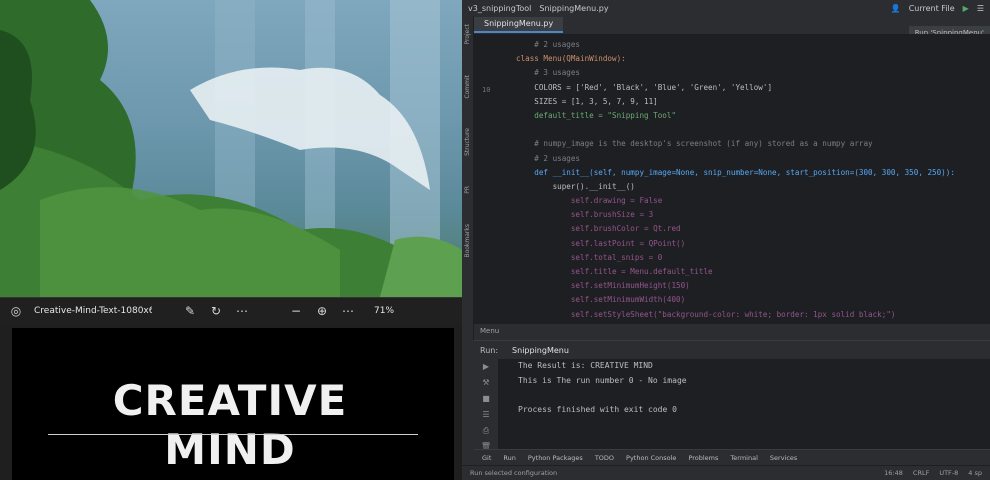 This screenshot has width=990, height=480. Describe the element at coordinates (467, 142) in the screenshot. I see `side-tool-structure: Structure` at that location.